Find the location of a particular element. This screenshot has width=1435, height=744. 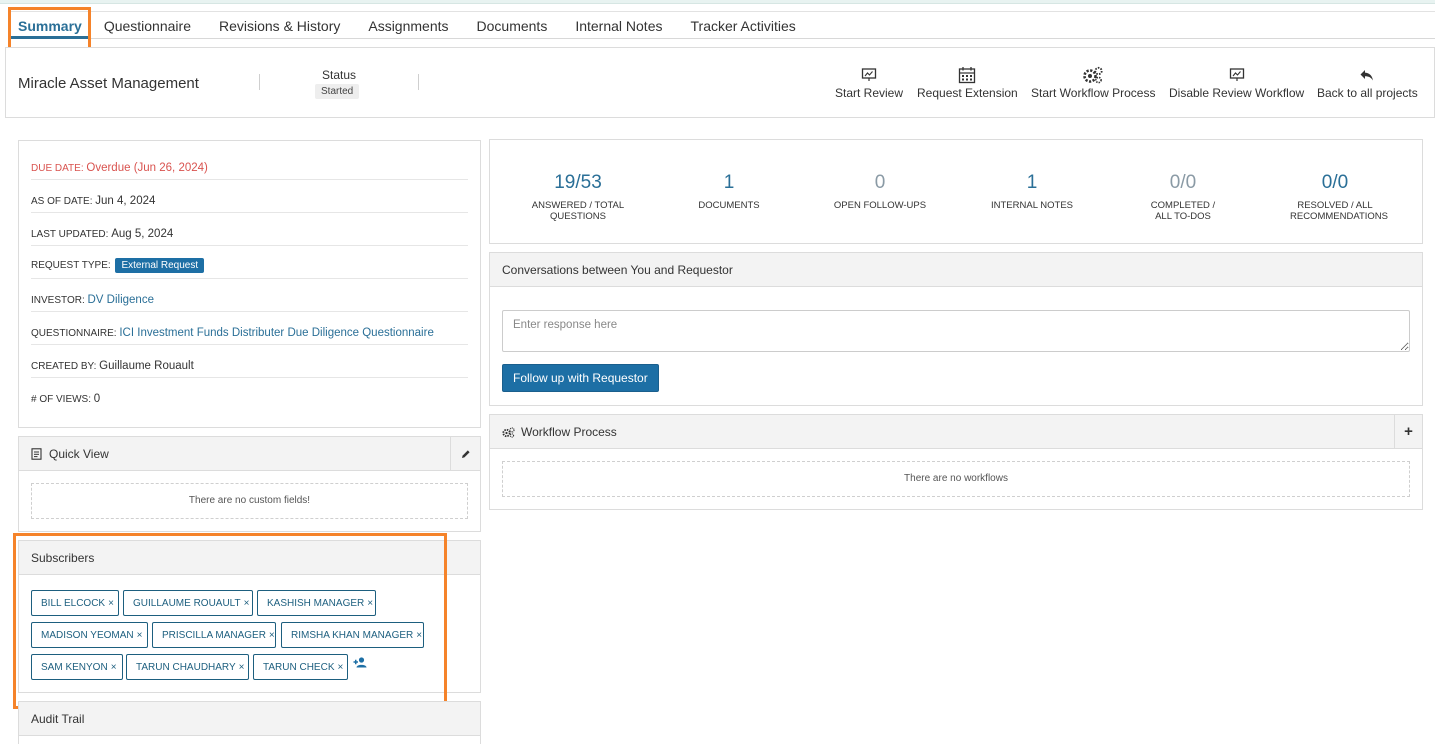

request-type-label: REQUEST TYPE: is located at coordinates (71, 265).